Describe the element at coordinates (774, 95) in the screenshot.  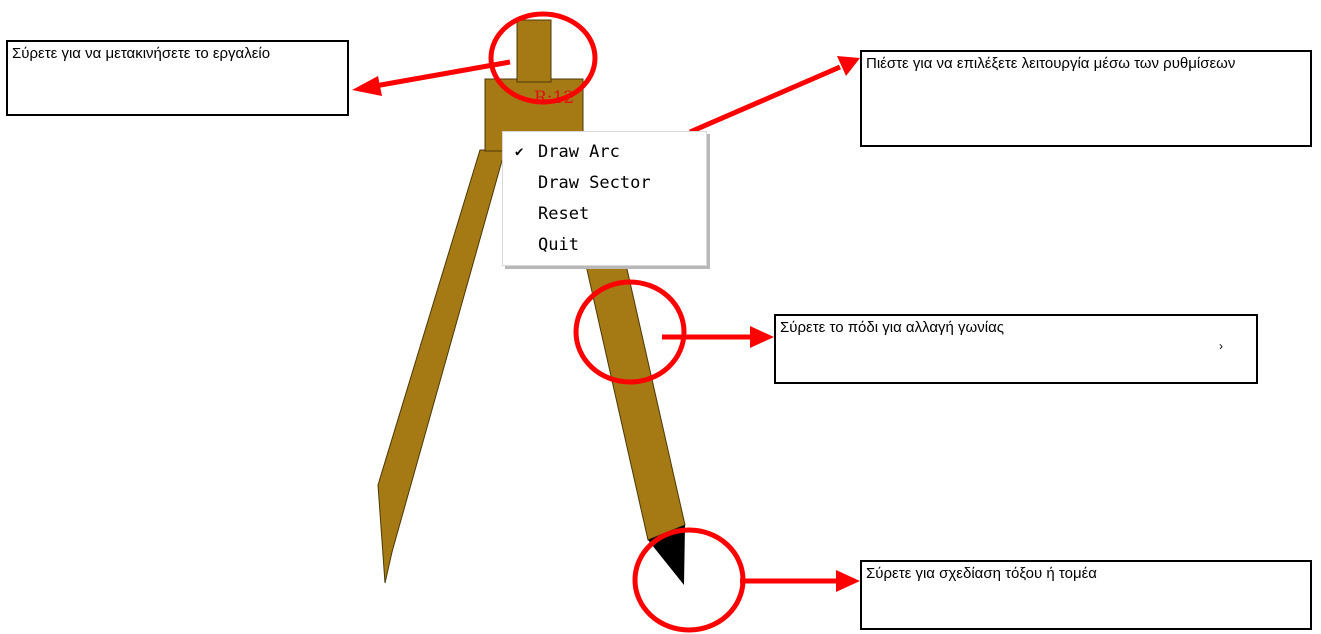
I see `arrow-to-mode-callout` at that location.